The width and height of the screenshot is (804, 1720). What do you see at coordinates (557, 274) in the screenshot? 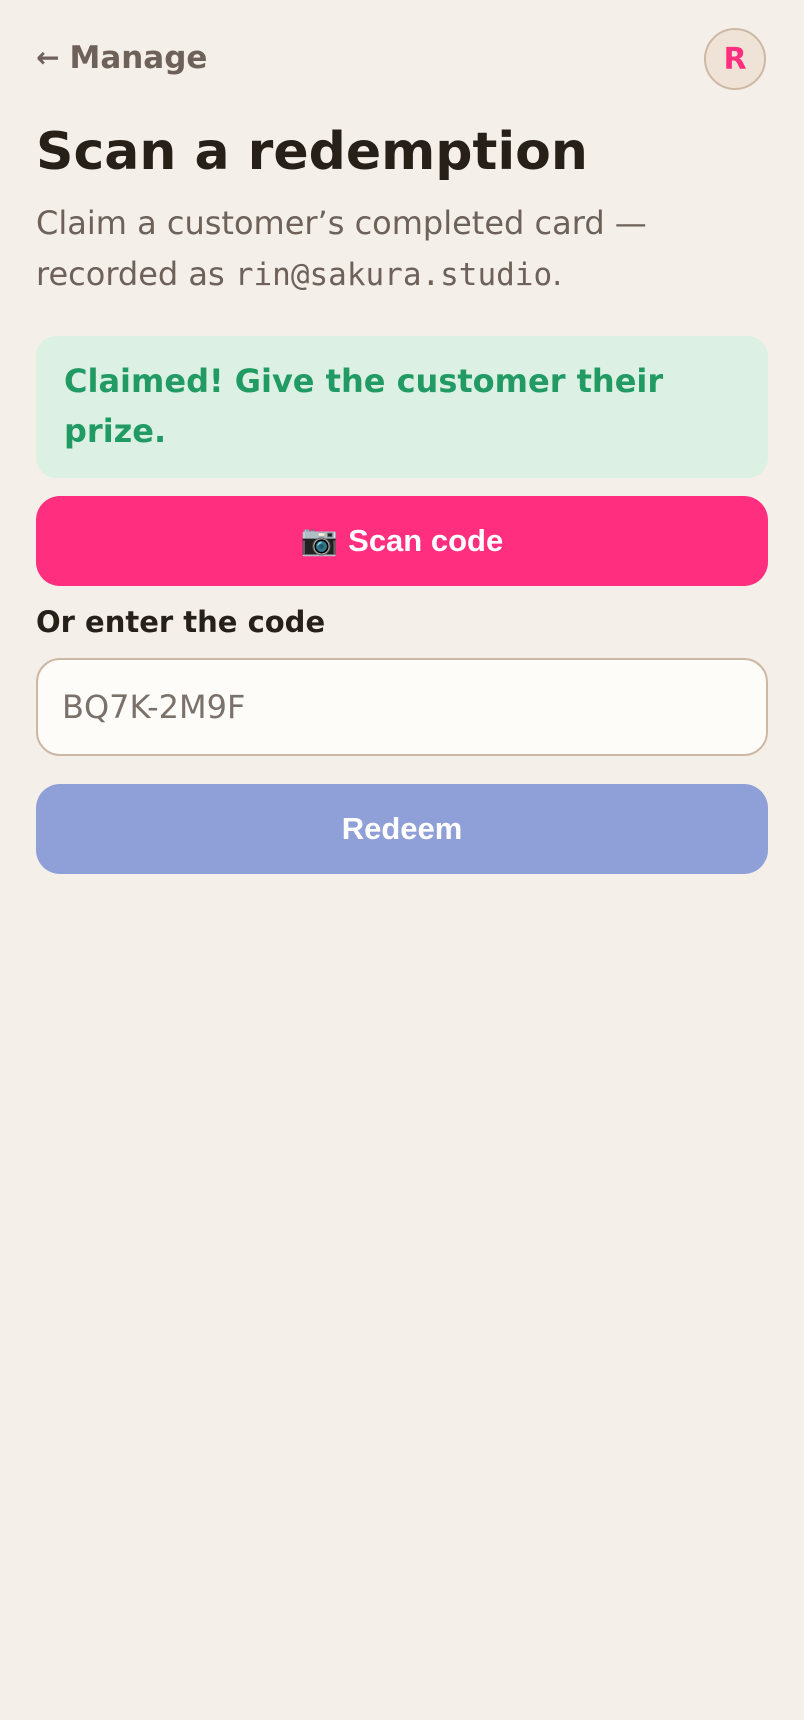
I see `subtitle-period: .` at bounding box center [557, 274].